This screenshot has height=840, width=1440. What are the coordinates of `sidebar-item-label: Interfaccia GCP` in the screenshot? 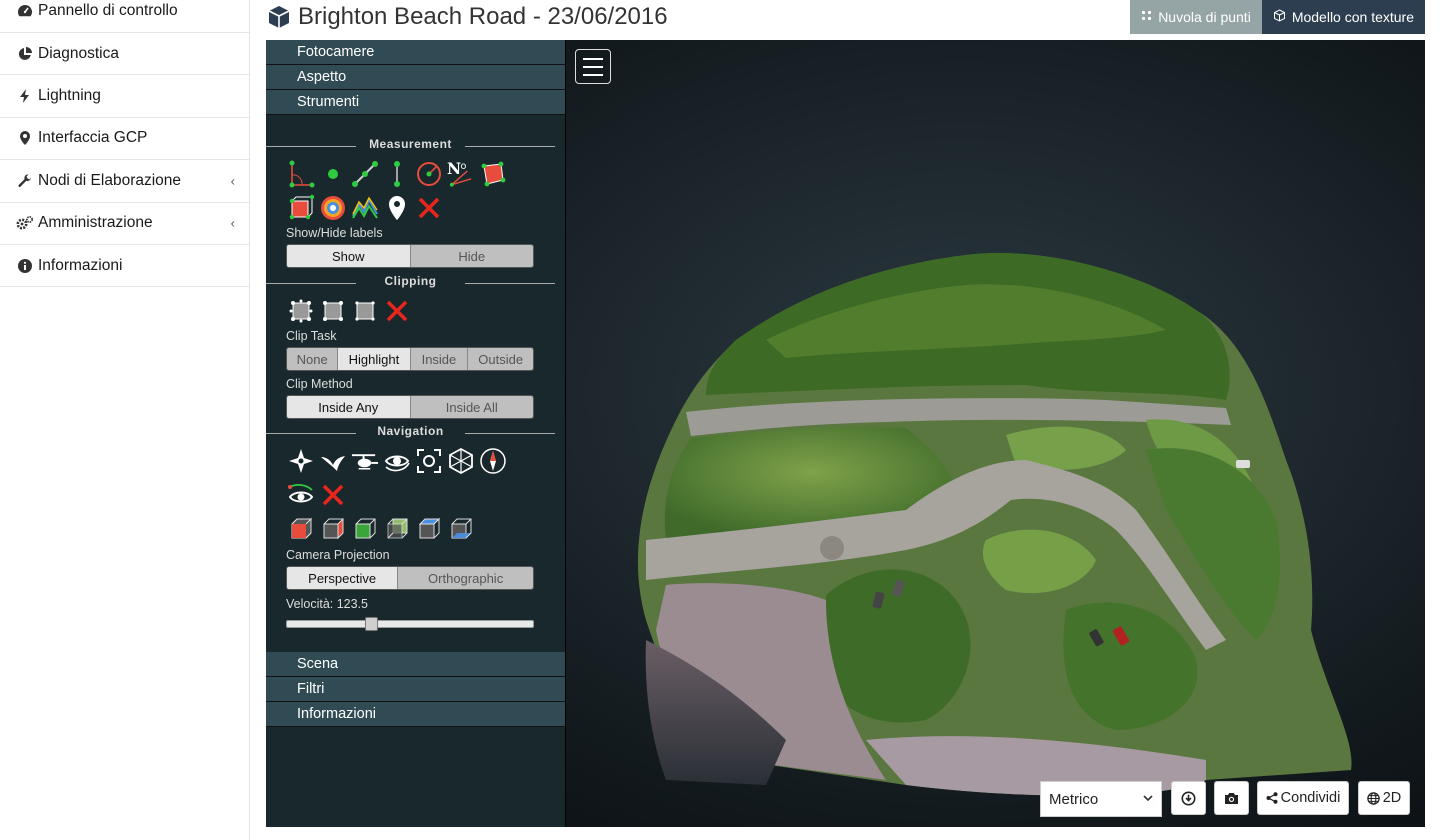 It's located at (93, 138).